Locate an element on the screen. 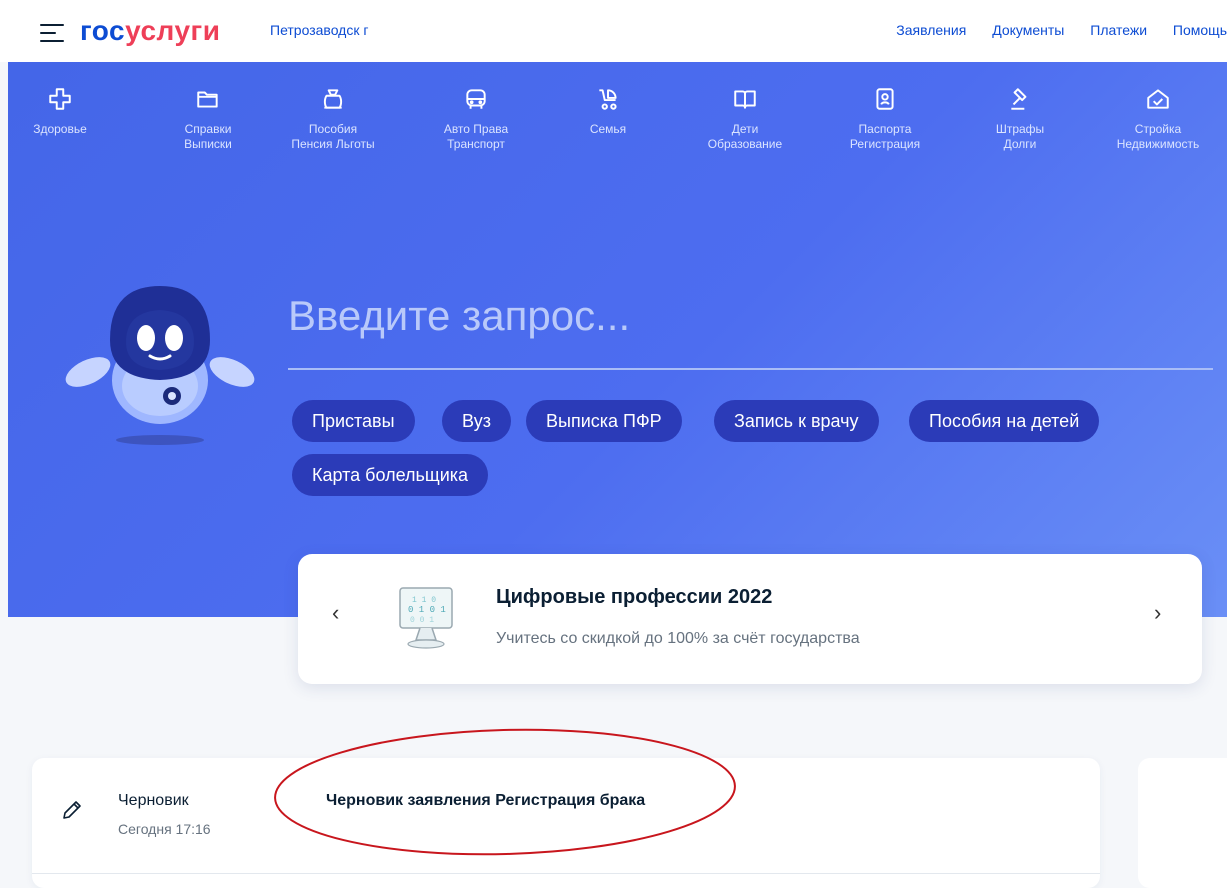 The height and width of the screenshot is (888, 1227). car-icon is located at coordinates (476, 99).